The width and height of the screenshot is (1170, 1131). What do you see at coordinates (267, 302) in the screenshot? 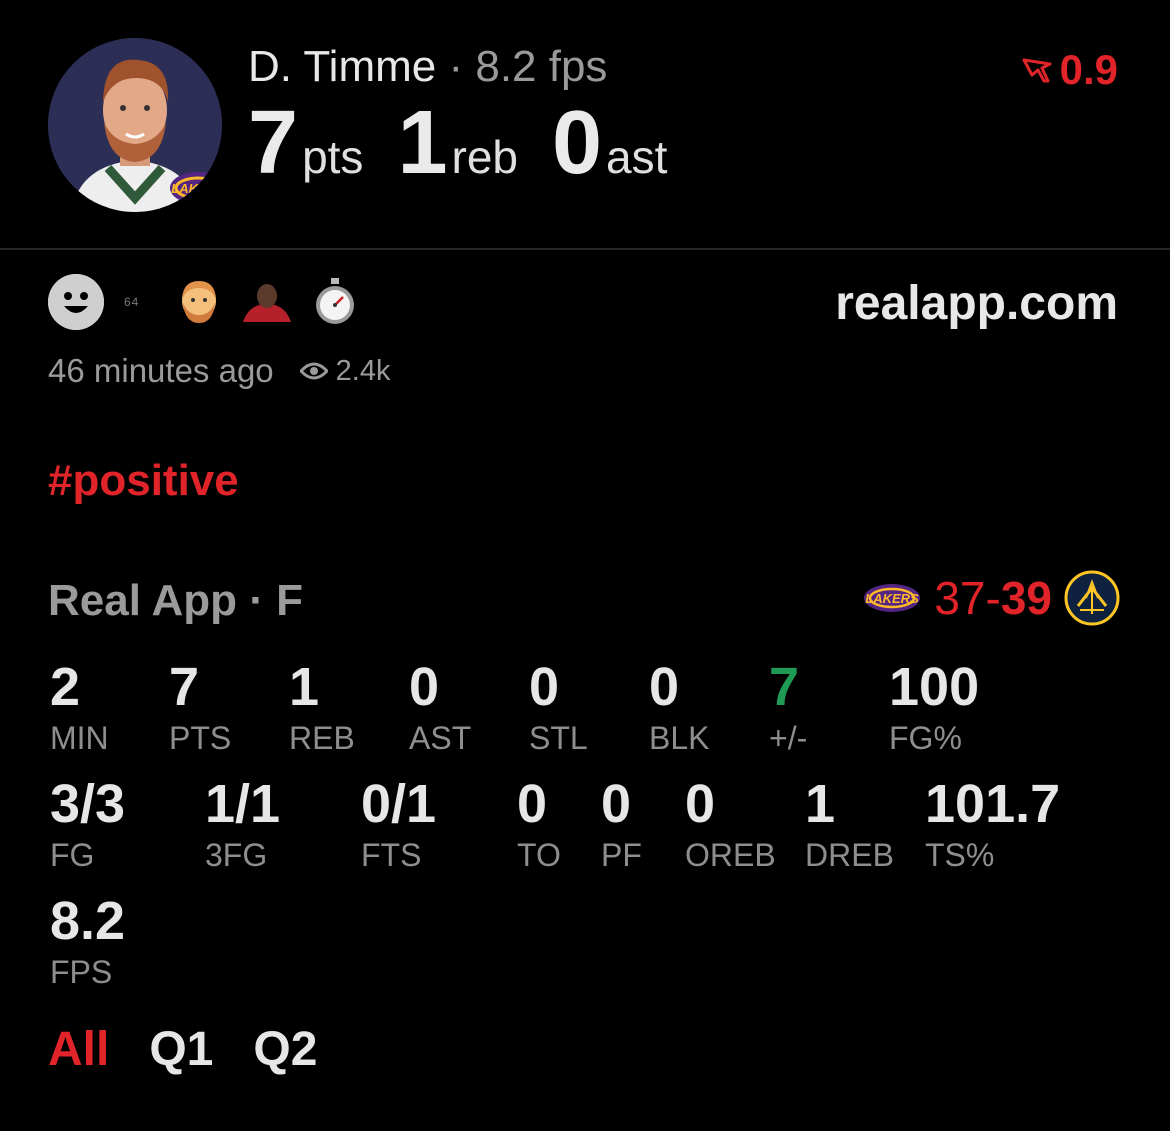
I see `player-sticker-icon` at bounding box center [267, 302].